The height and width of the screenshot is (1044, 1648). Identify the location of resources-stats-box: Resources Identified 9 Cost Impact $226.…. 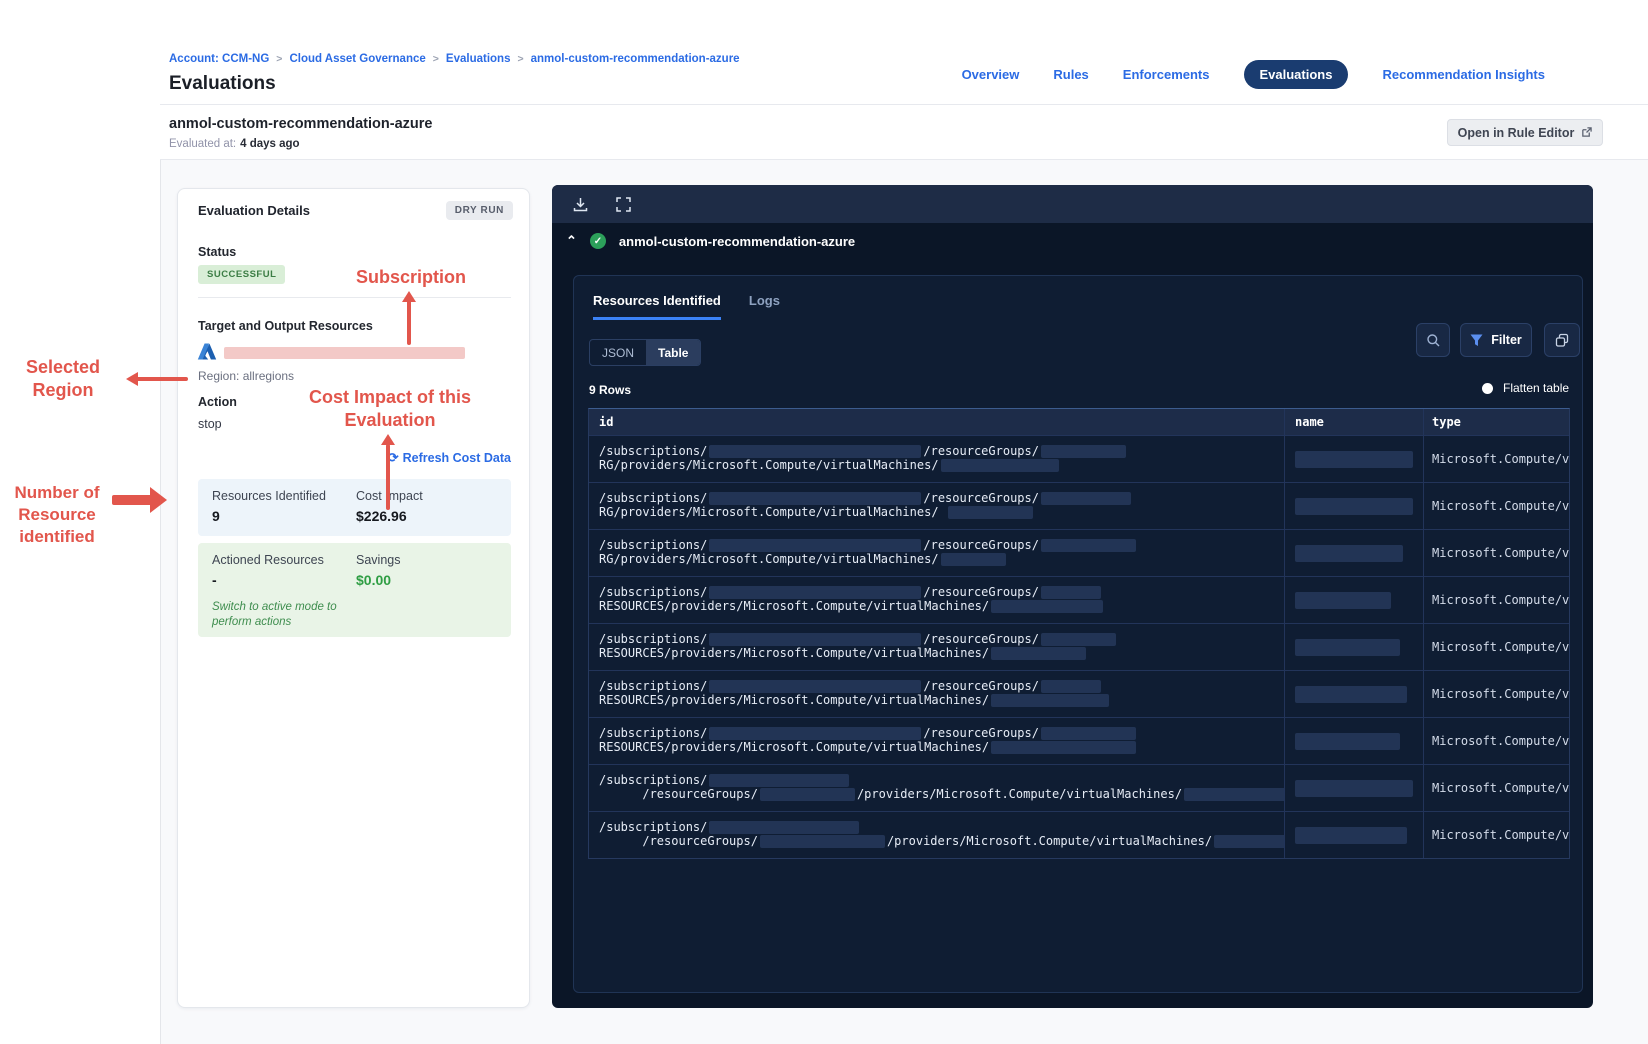
(354, 507).